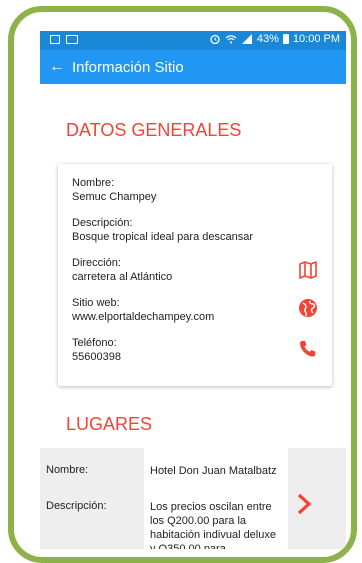 This screenshot has width=362, height=563. Describe the element at coordinates (96, 263) in the screenshot. I see `address-label: Dirección:` at that location.